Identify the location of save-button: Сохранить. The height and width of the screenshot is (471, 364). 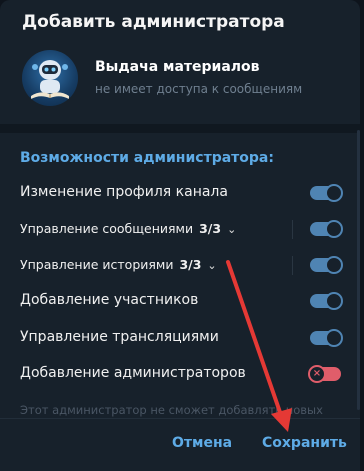
(304, 443).